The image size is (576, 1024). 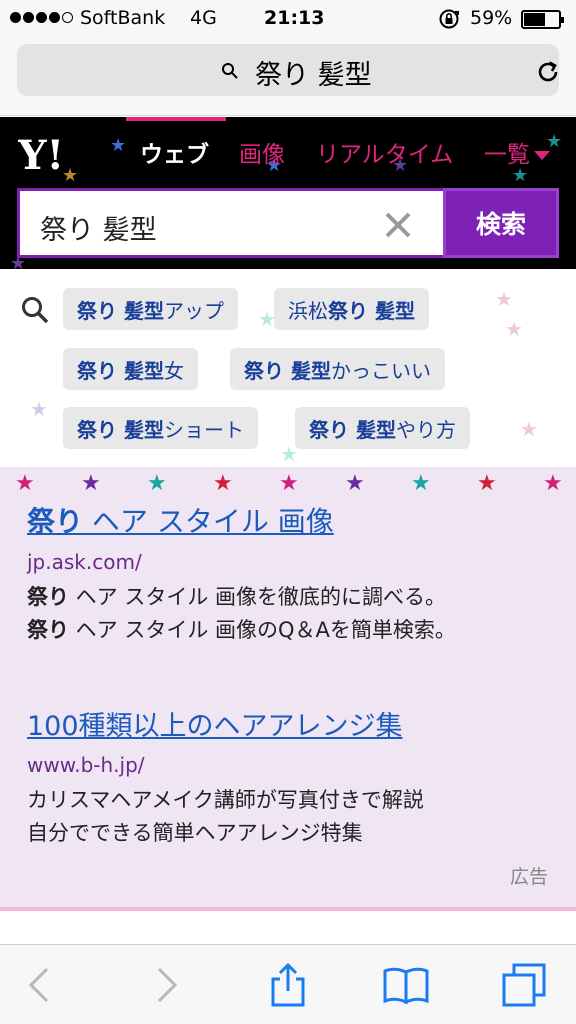 I want to click on browser-toolbar, so click(x=288, y=984).